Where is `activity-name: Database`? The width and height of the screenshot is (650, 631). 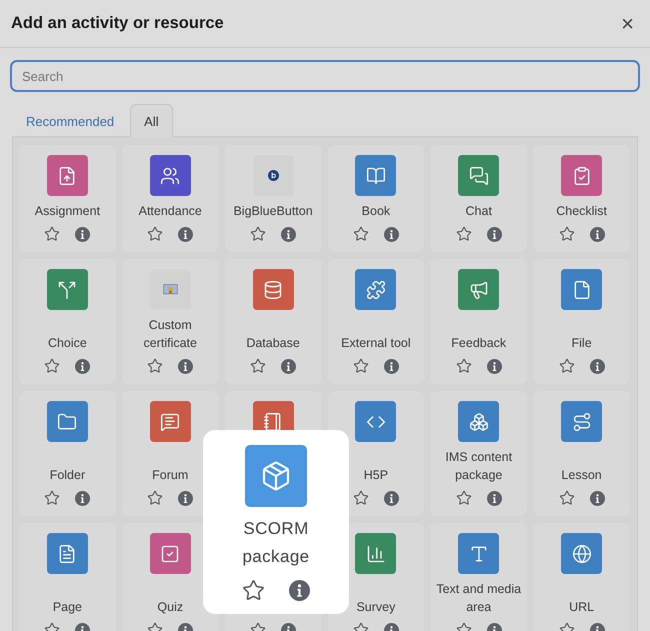 activity-name: Database is located at coordinates (273, 343).